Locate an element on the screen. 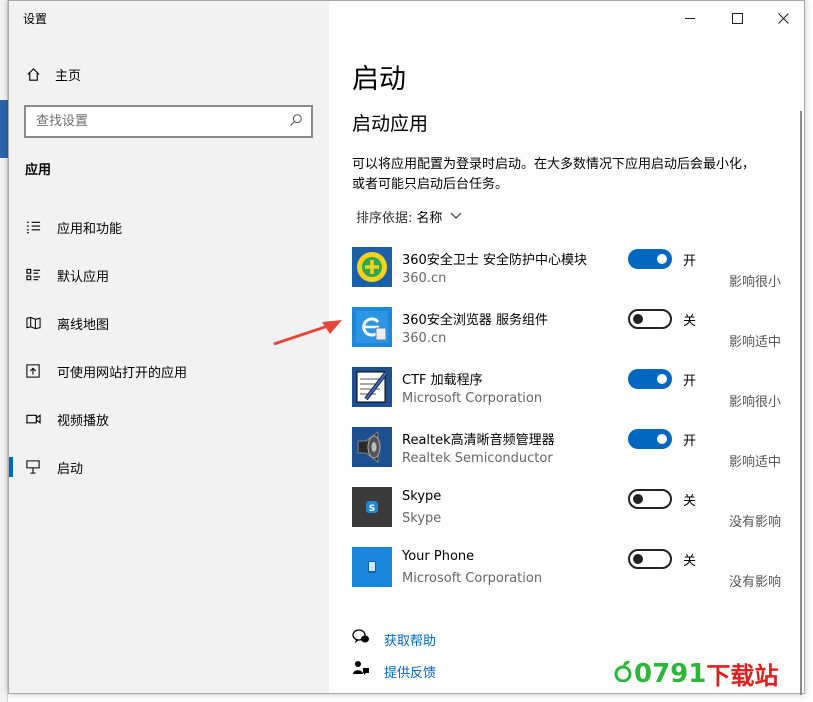 The height and width of the screenshot is (702, 813). web-apps-icon is located at coordinates (33, 371).